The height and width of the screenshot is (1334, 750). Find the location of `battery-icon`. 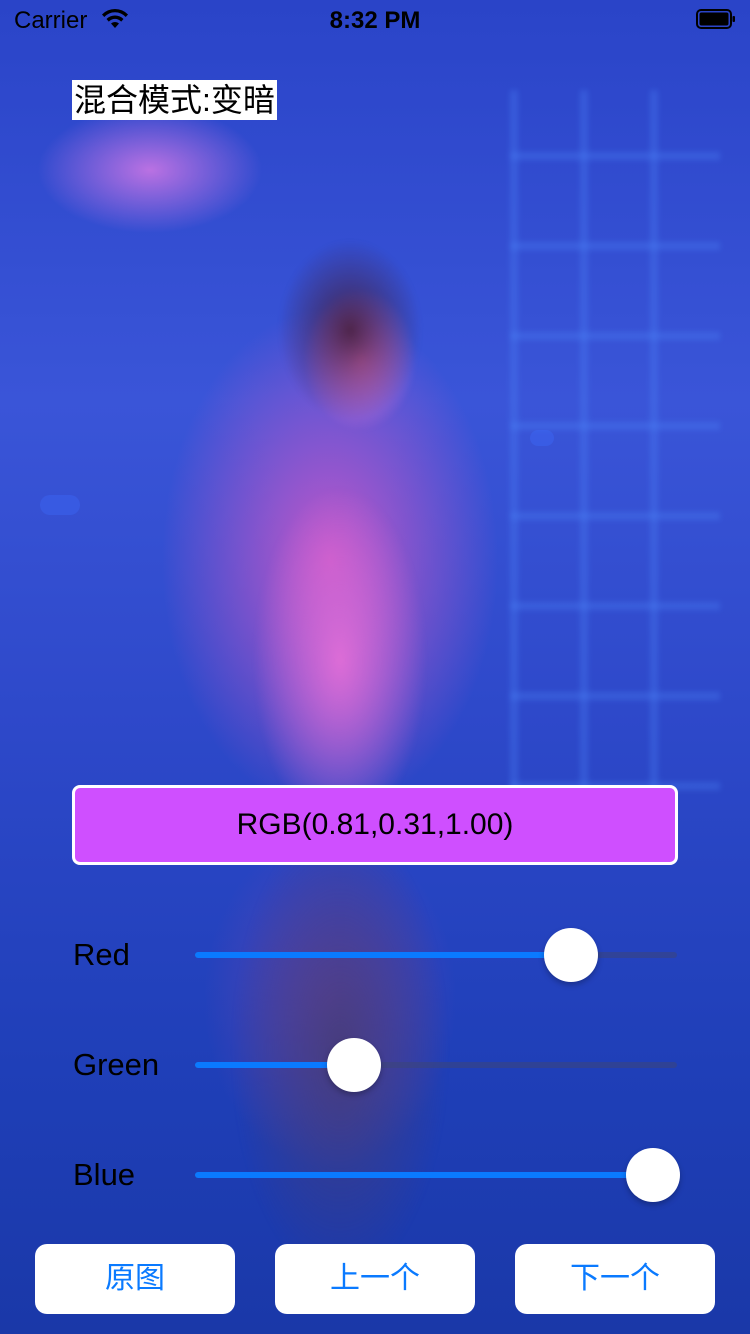

battery-icon is located at coordinates (716, 19).